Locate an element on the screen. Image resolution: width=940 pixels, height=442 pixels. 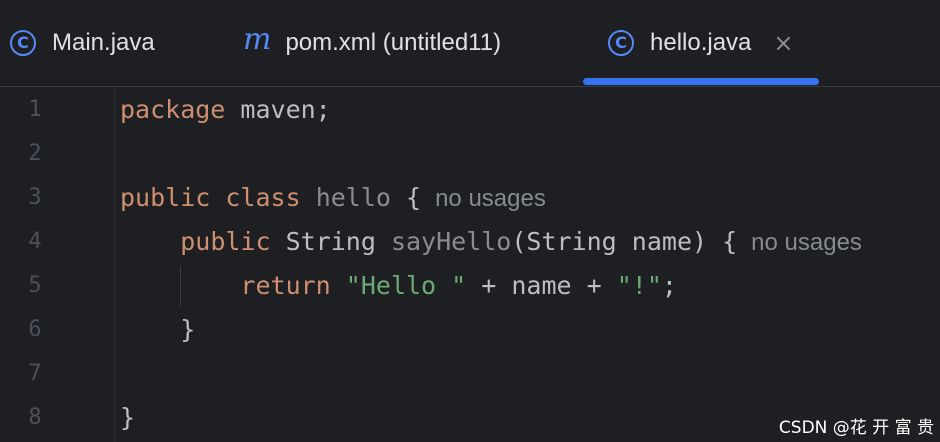
line-number: 8 is located at coordinates (35, 417).